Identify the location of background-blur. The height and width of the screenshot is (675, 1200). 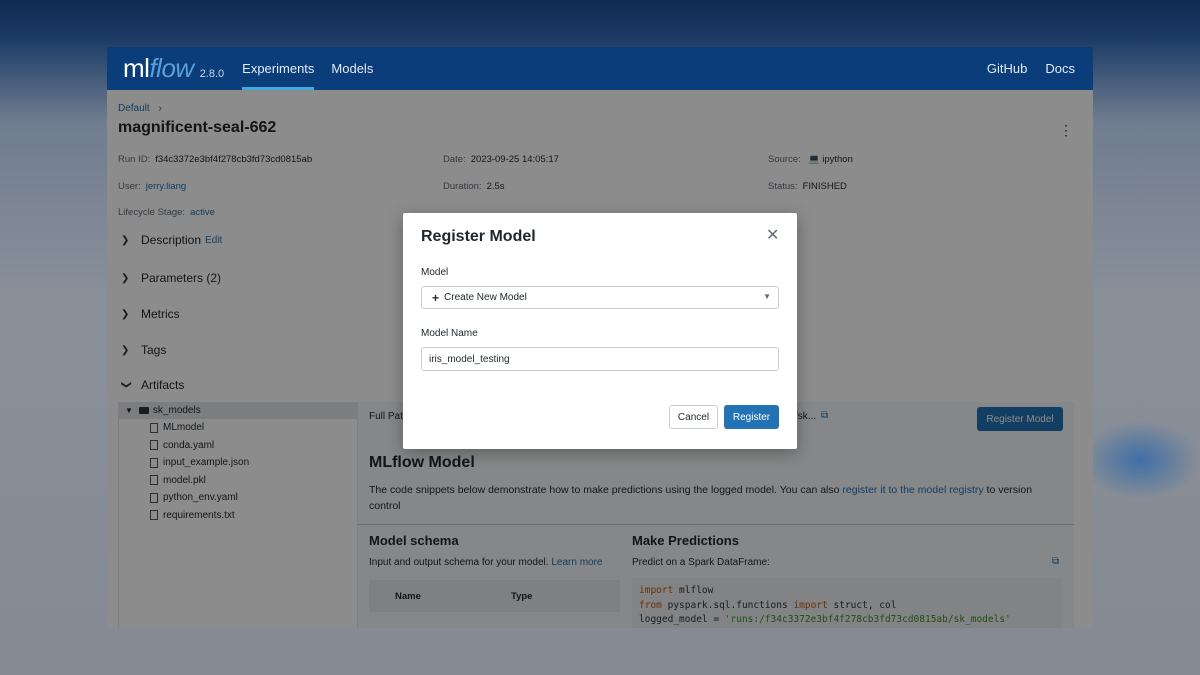
(1140, 460).